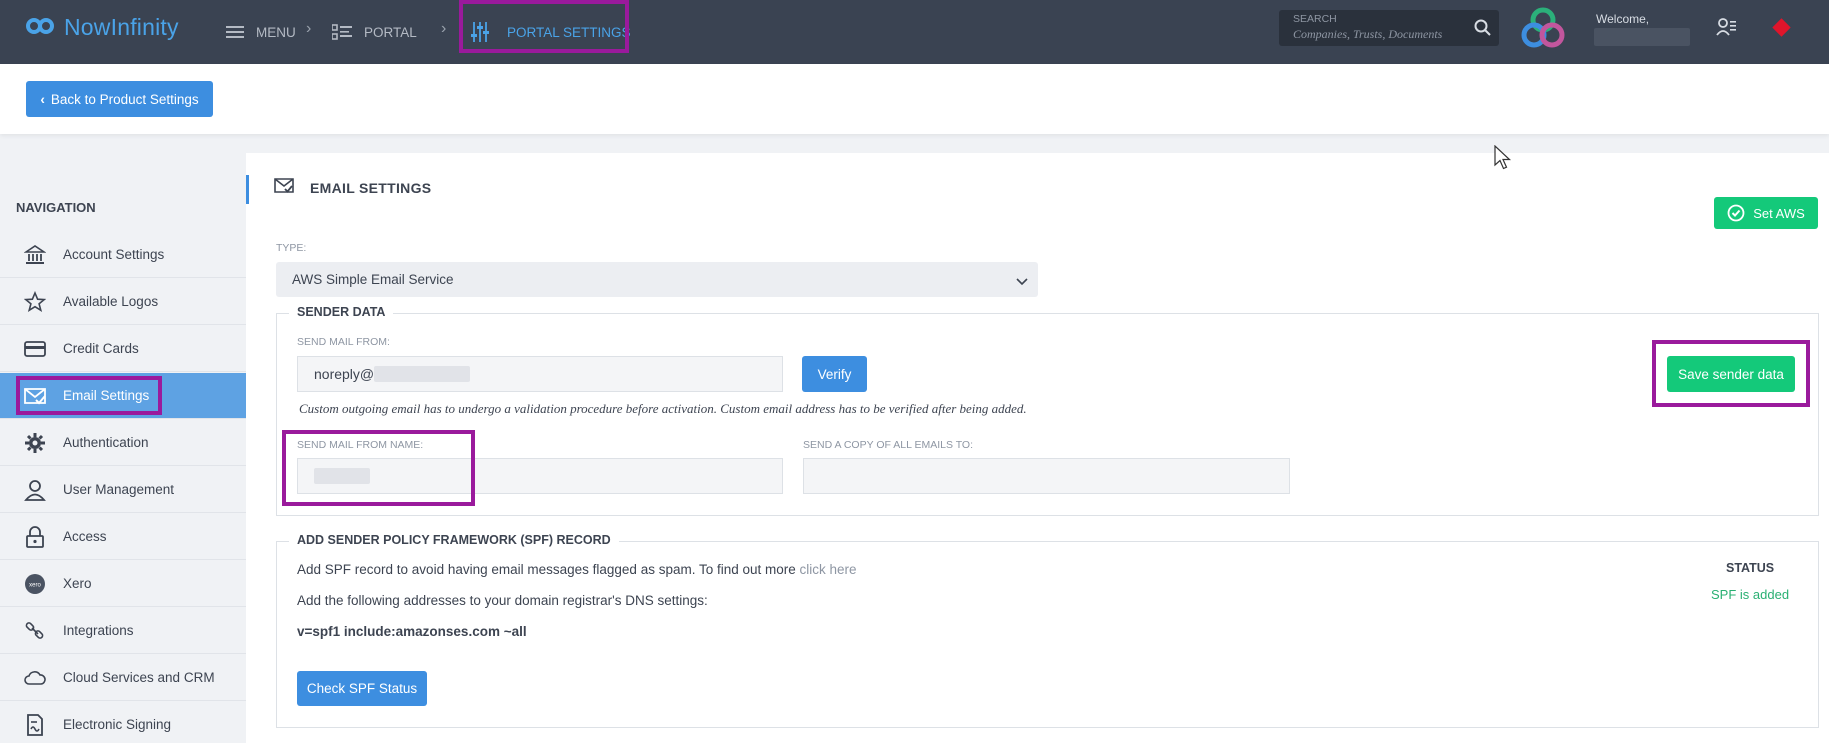 Image resolution: width=1829 pixels, height=743 pixels. Describe the element at coordinates (124, 99) in the screenshot. I see `back-button-label: Back to Product Settings` at that location.